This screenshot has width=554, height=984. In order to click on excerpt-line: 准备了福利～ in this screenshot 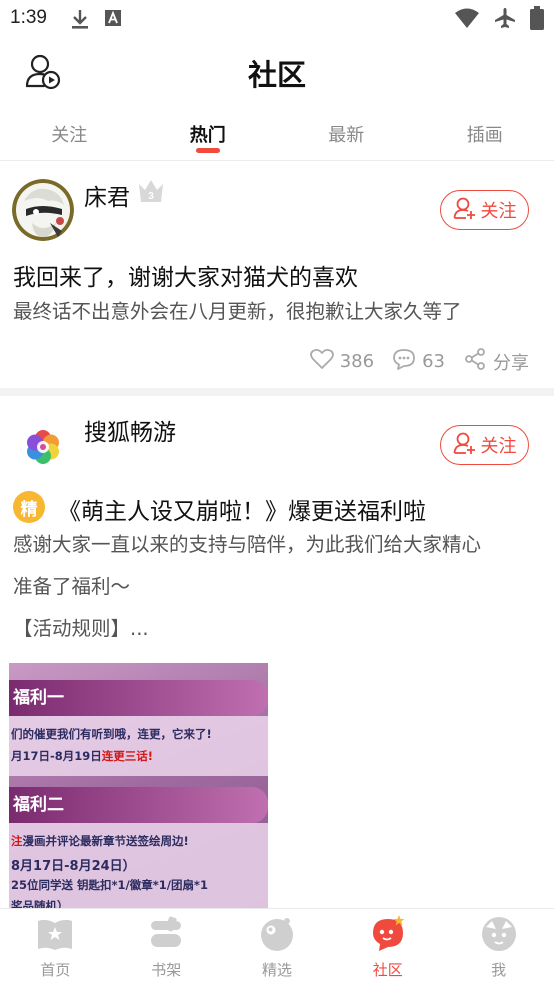, I will do `click(72, 586)`.